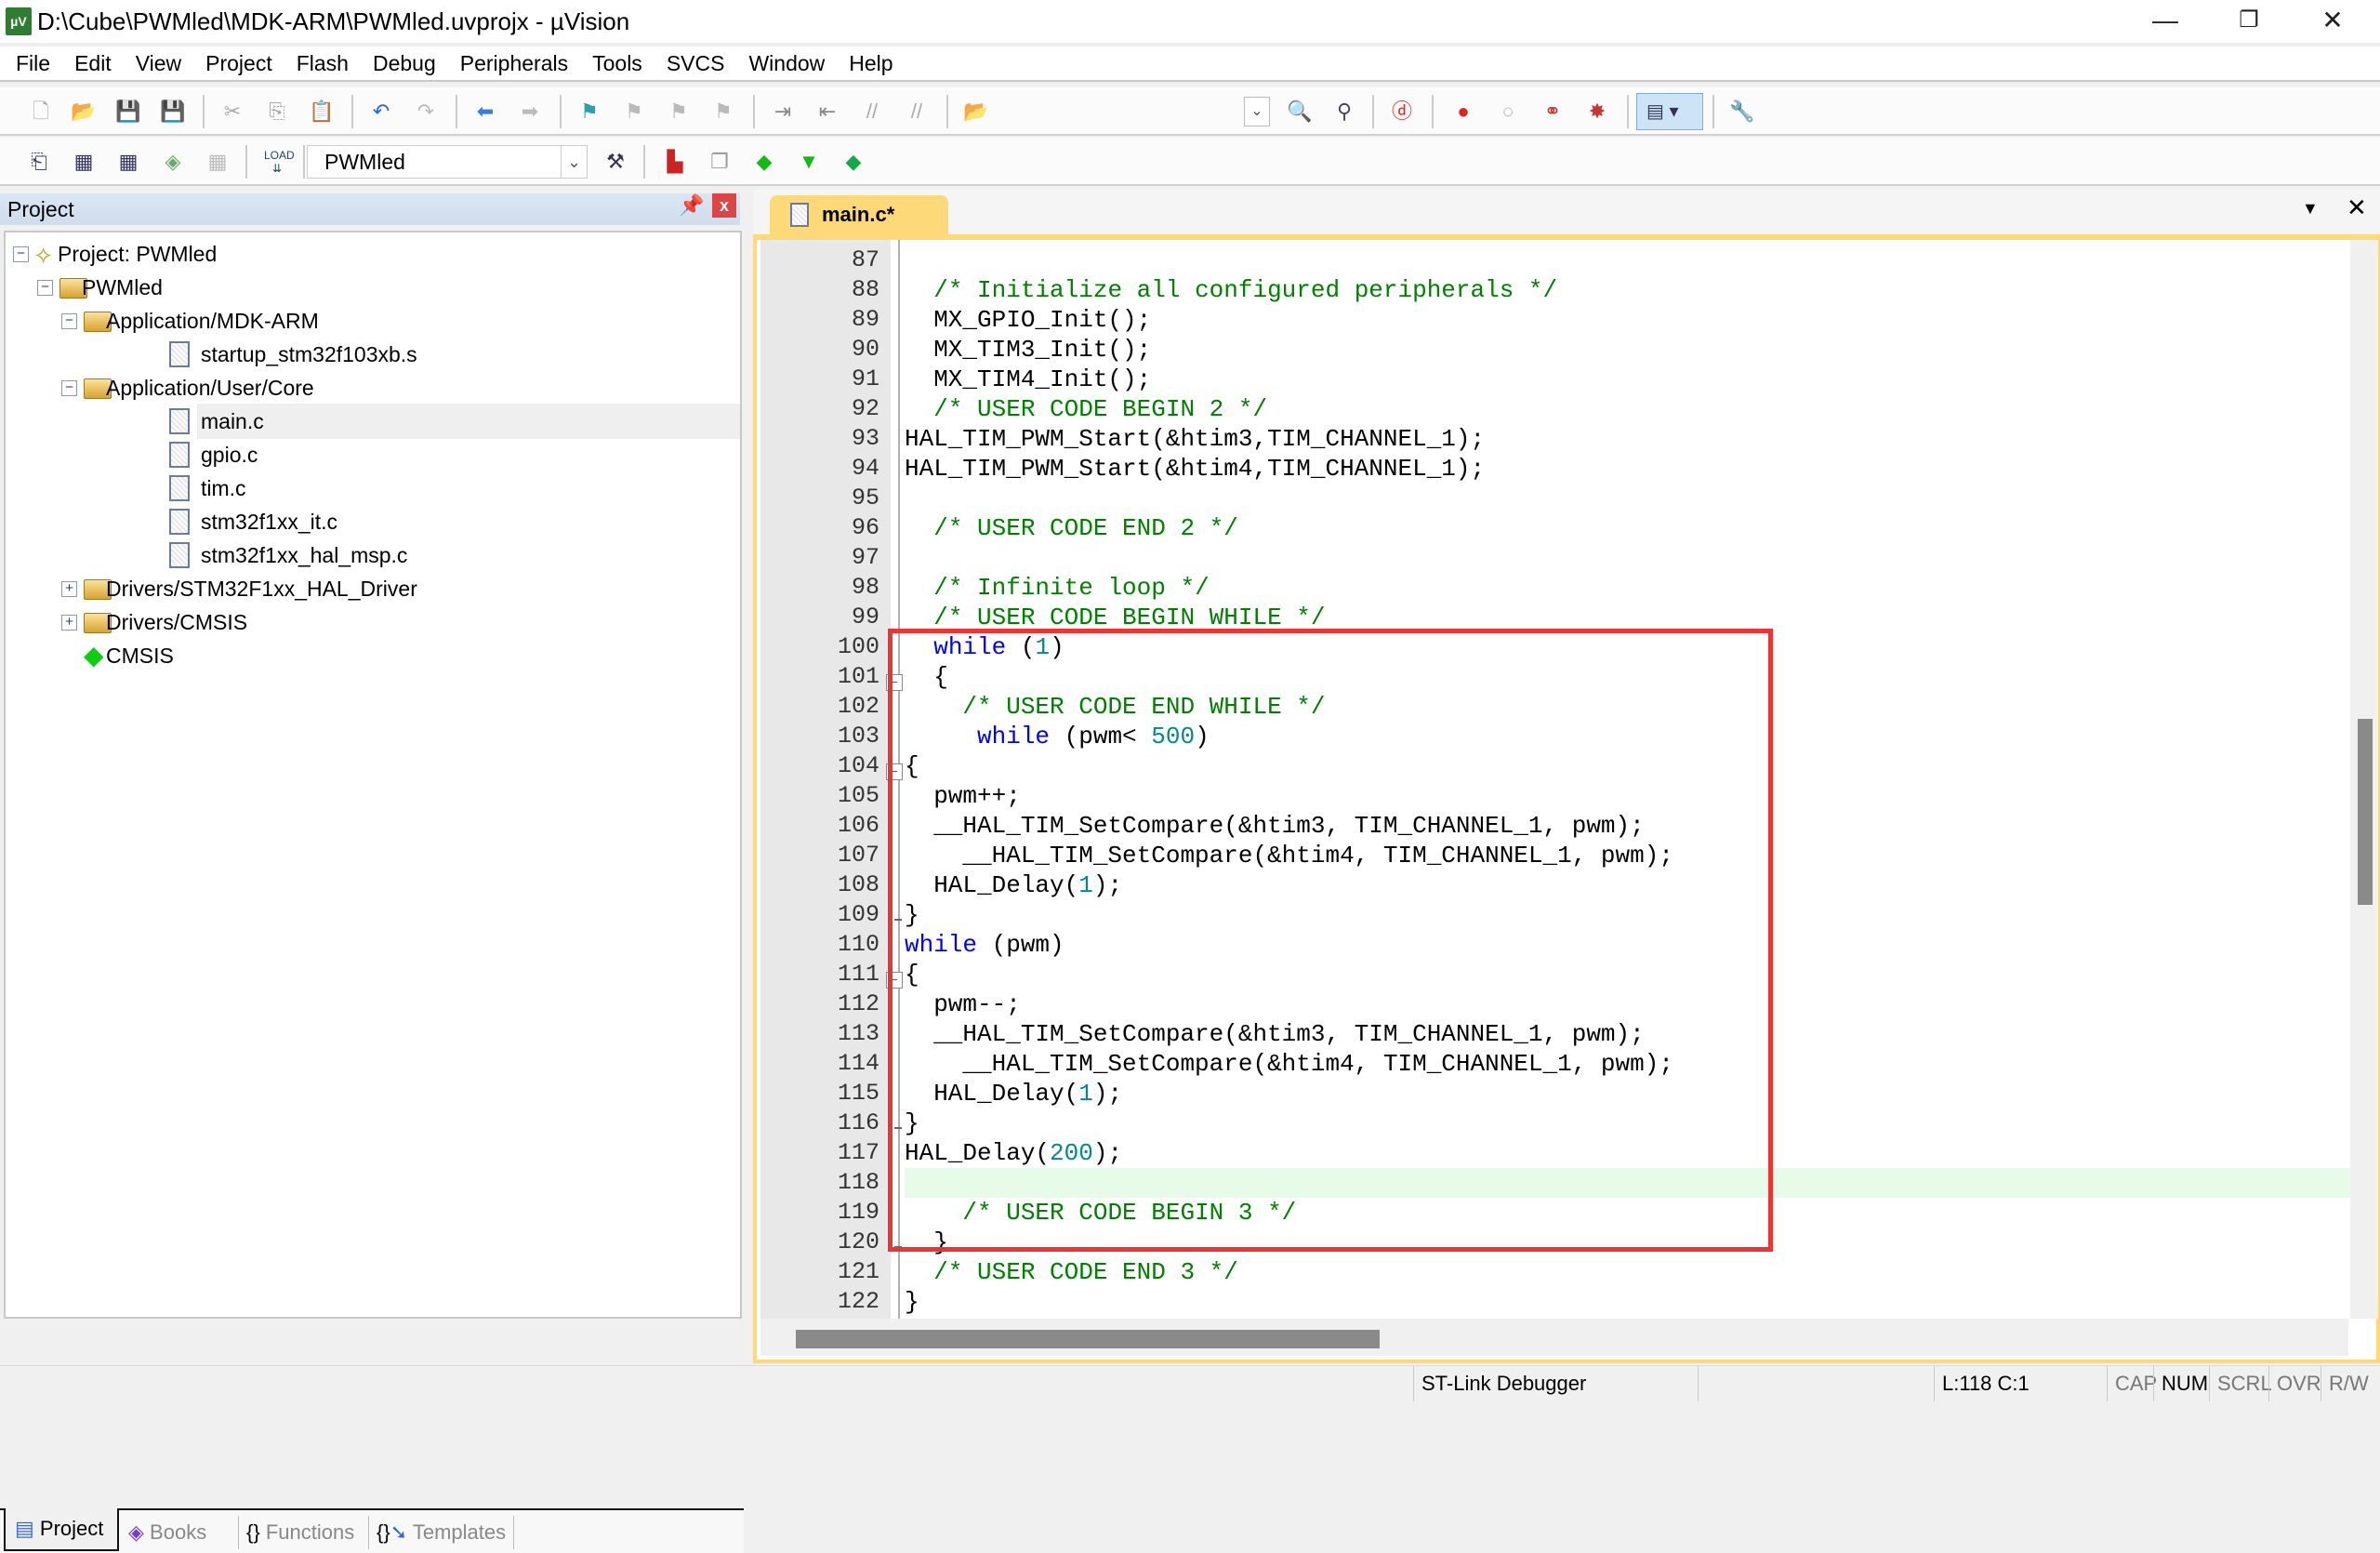  I want to click on tree-item: ◆ CMSIS, so click(373, 655).